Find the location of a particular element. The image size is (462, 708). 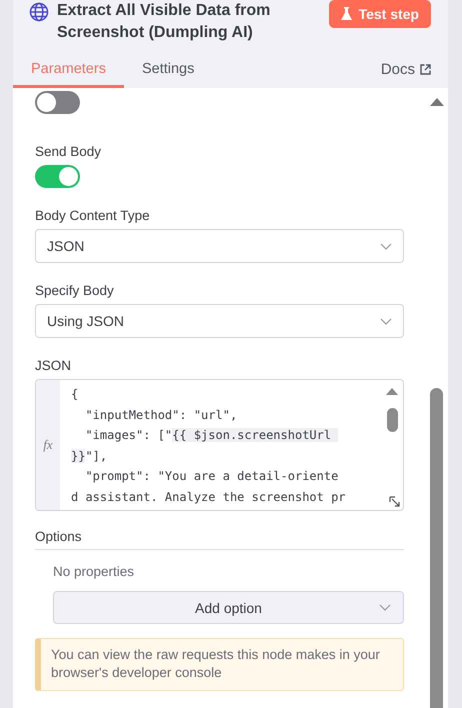

empty-text: No properties is located at coordinates (94, 571).